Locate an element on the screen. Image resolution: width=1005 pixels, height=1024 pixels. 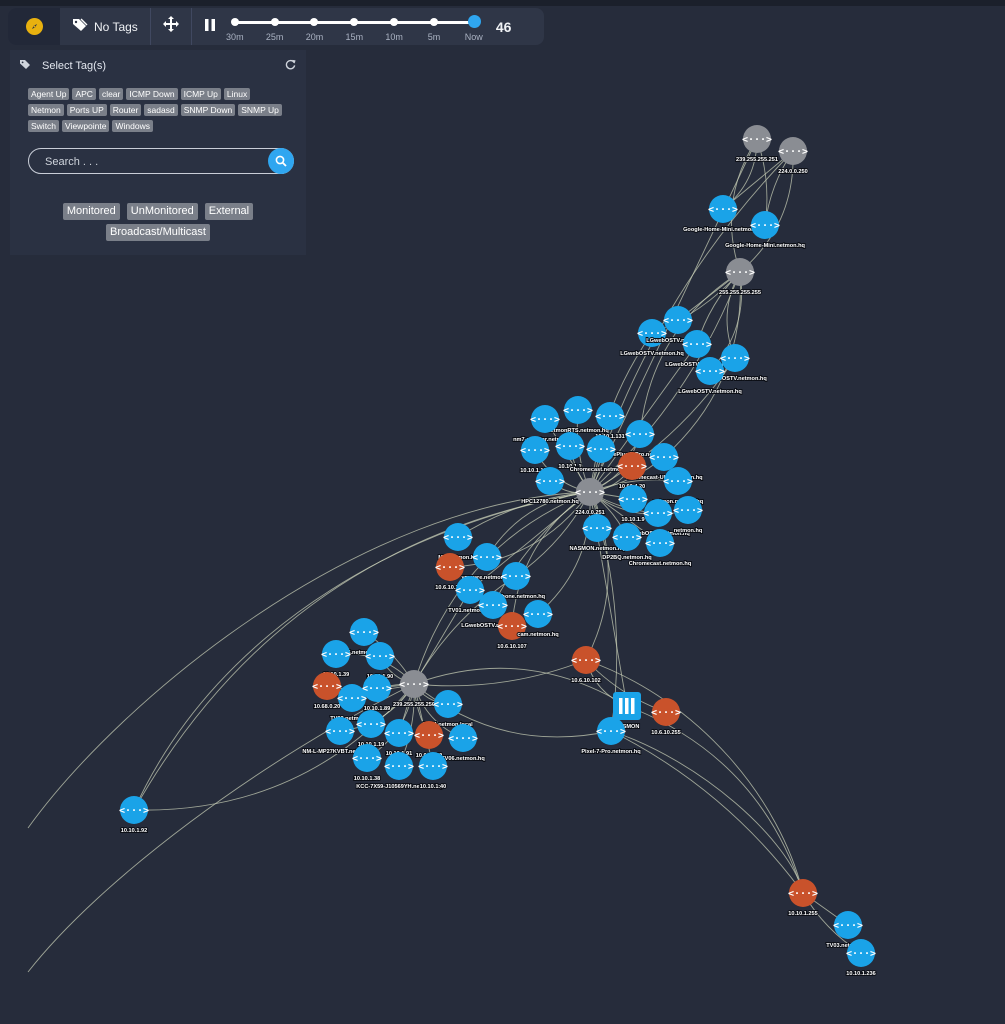
tag-chip: SNMP Up is located at coordinates (260, 110).